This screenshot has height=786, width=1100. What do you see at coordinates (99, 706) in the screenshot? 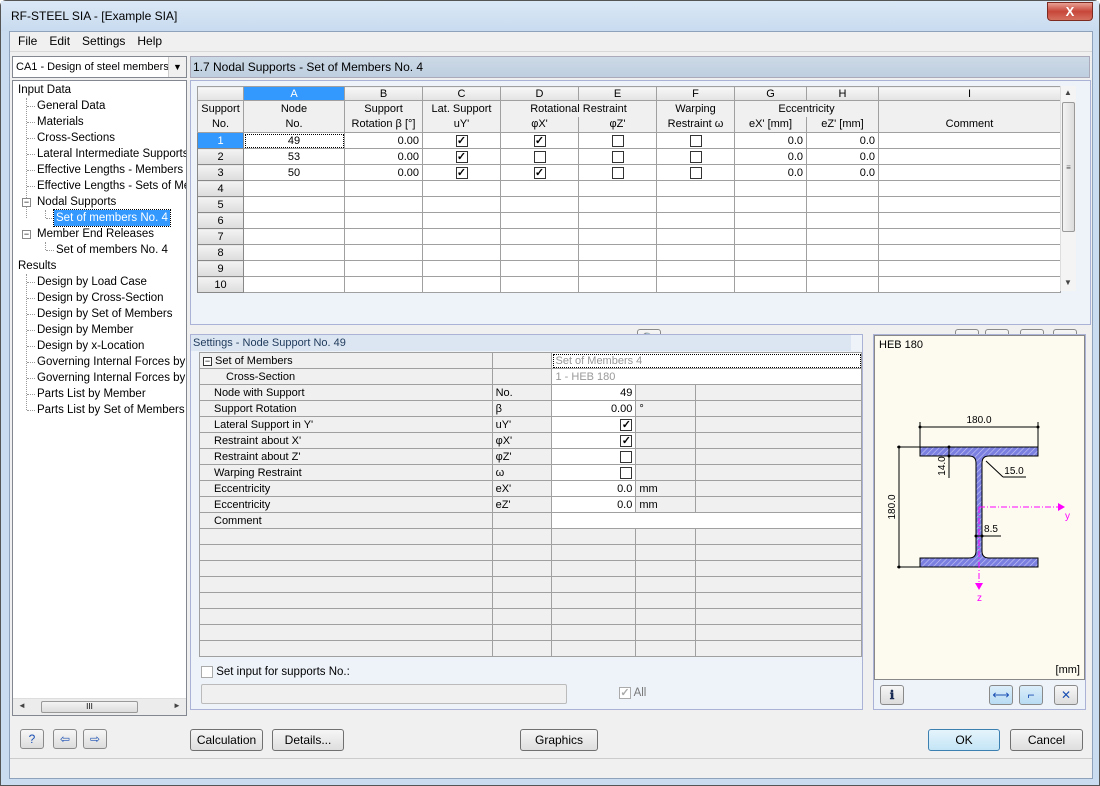
I see `tree-horizontal-scrollbar: ◄ III ►` at bounding box center [99, 706].